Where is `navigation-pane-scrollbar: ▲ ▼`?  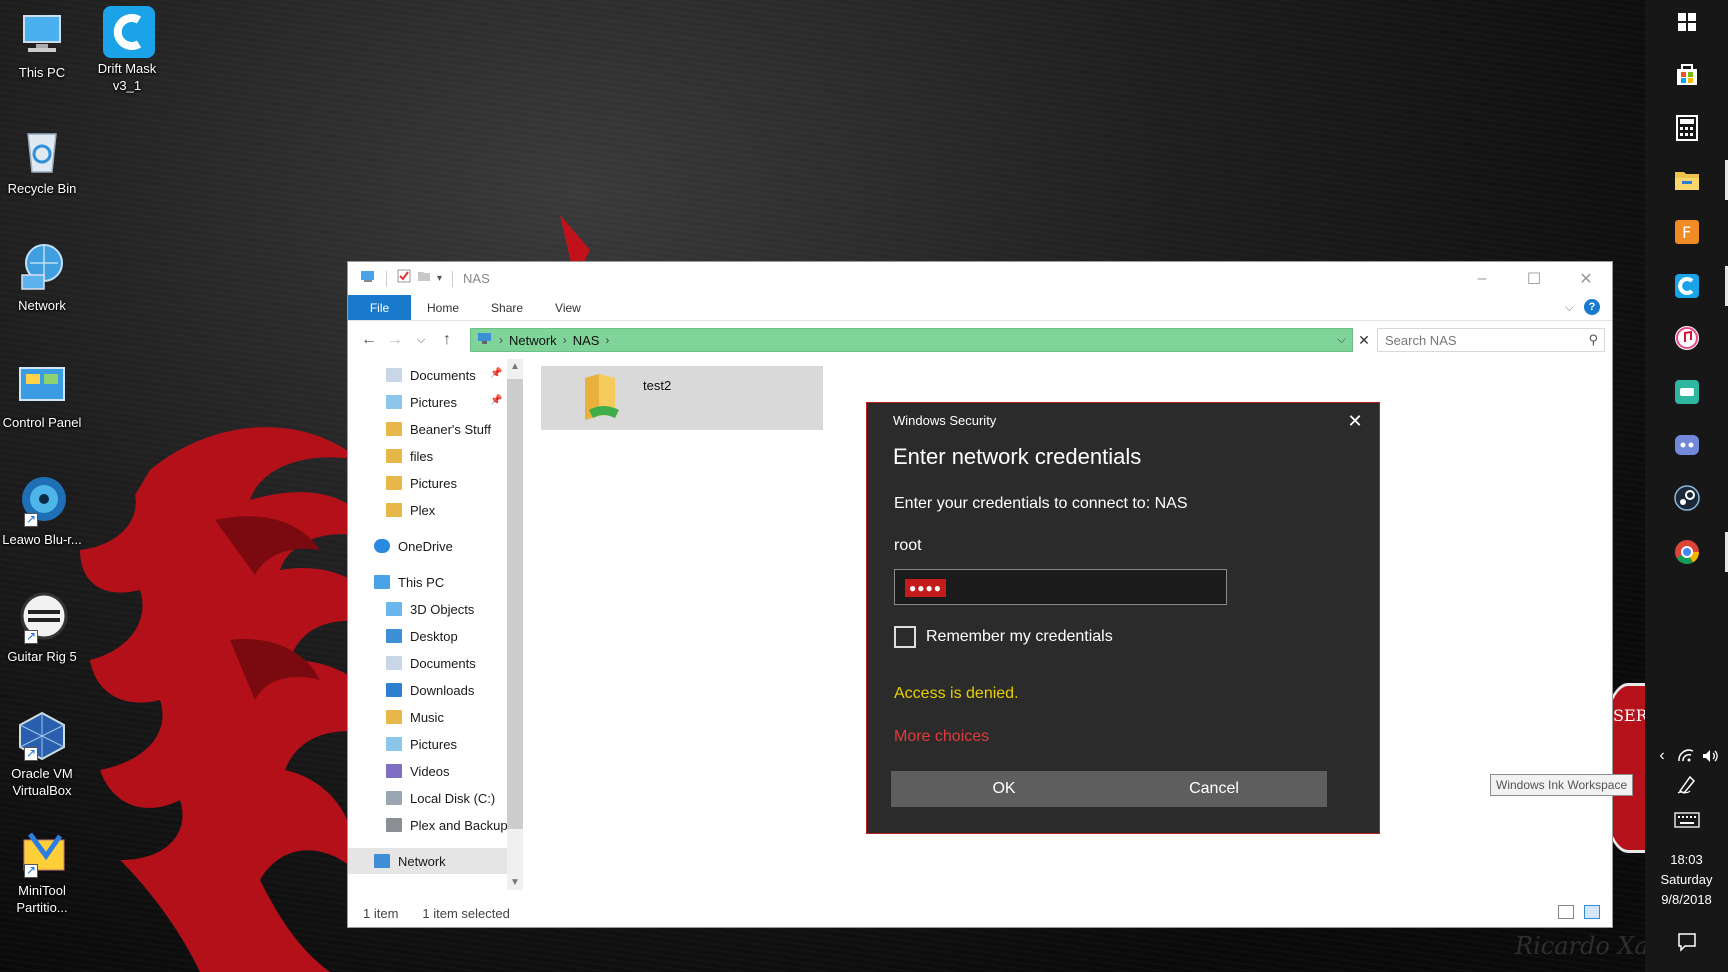 navigation-pane-scrollbar: ▲ ▼ is located at coordinates (515, 624).